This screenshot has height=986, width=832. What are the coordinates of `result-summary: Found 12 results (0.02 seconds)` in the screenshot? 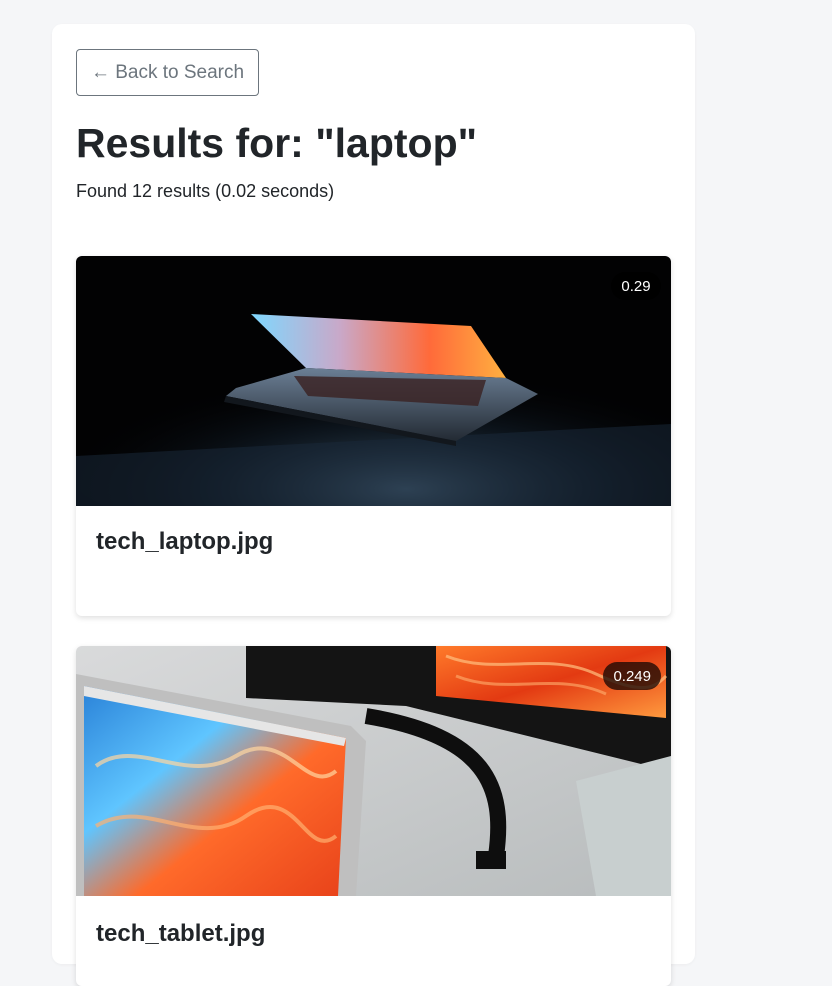 It's located at (205, 191).